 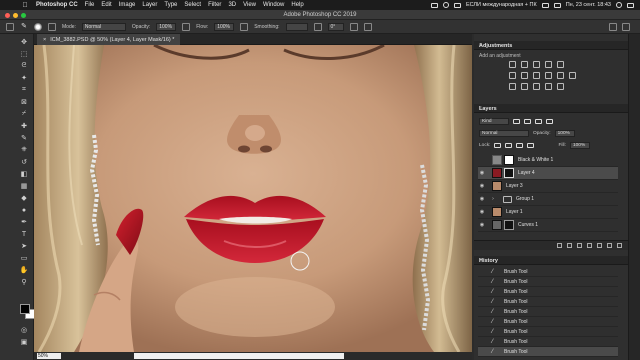 I want to click on record-icon, so click(x=445, y=5).